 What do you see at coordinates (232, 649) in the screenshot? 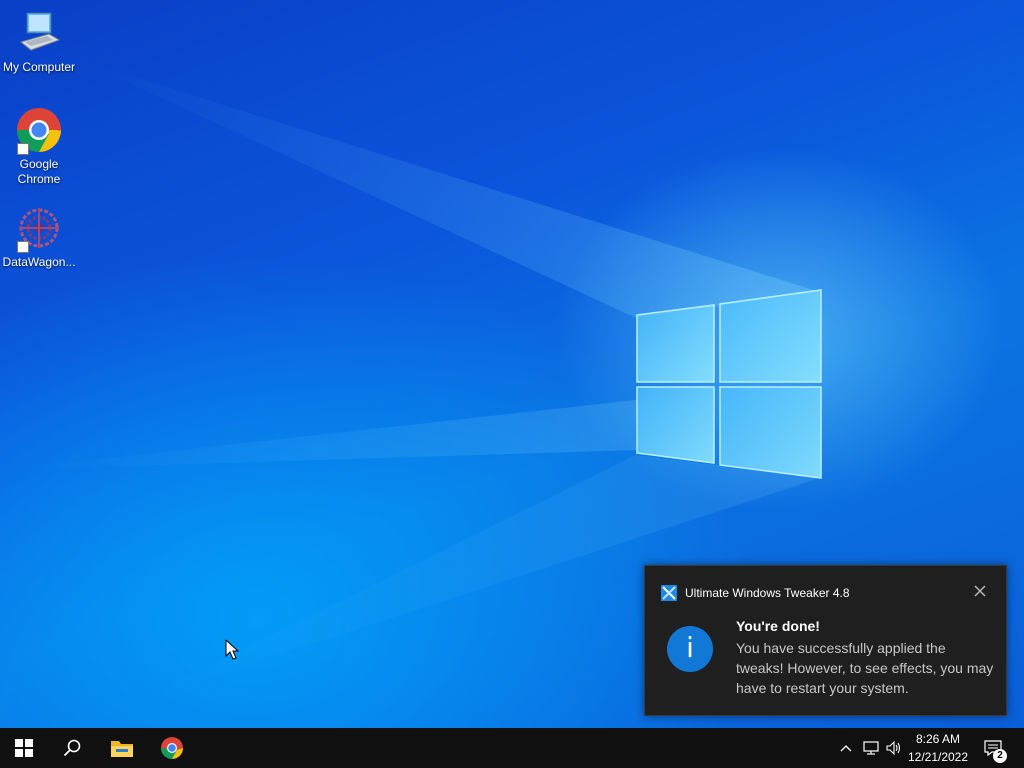
I see `mouse-cursor-icon` at bounding box center [232, 649].